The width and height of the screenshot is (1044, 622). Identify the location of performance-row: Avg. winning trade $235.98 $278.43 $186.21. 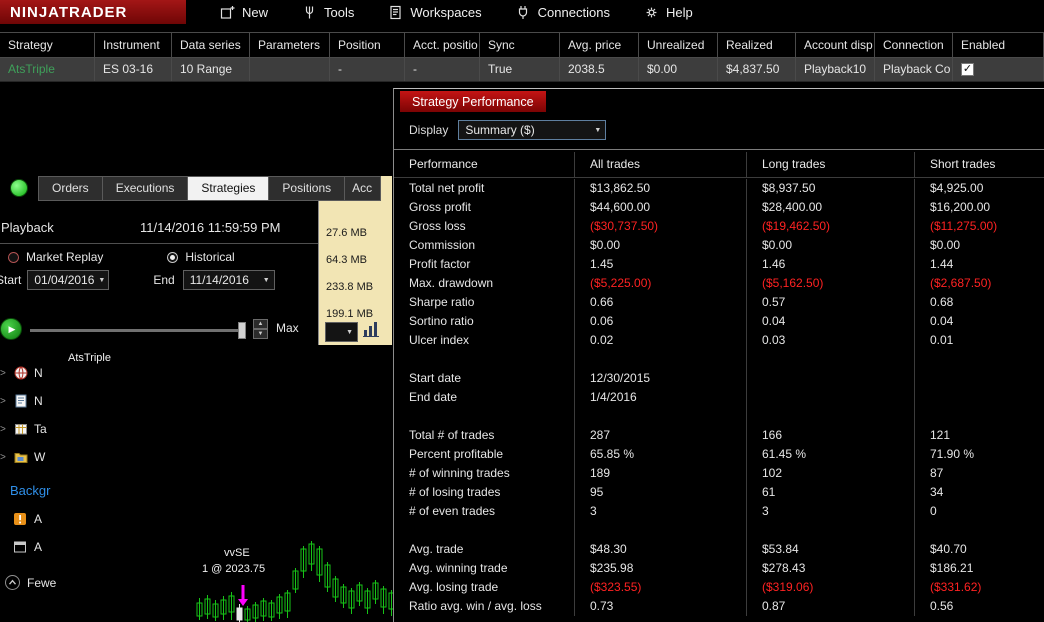
(719, 568).